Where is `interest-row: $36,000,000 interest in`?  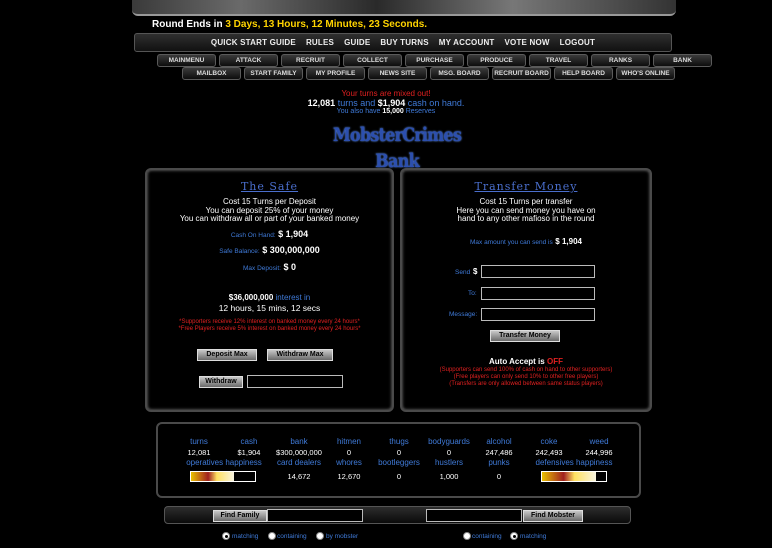 interest-row: $36,000,000 interest in is located at coordinates (269, 297).